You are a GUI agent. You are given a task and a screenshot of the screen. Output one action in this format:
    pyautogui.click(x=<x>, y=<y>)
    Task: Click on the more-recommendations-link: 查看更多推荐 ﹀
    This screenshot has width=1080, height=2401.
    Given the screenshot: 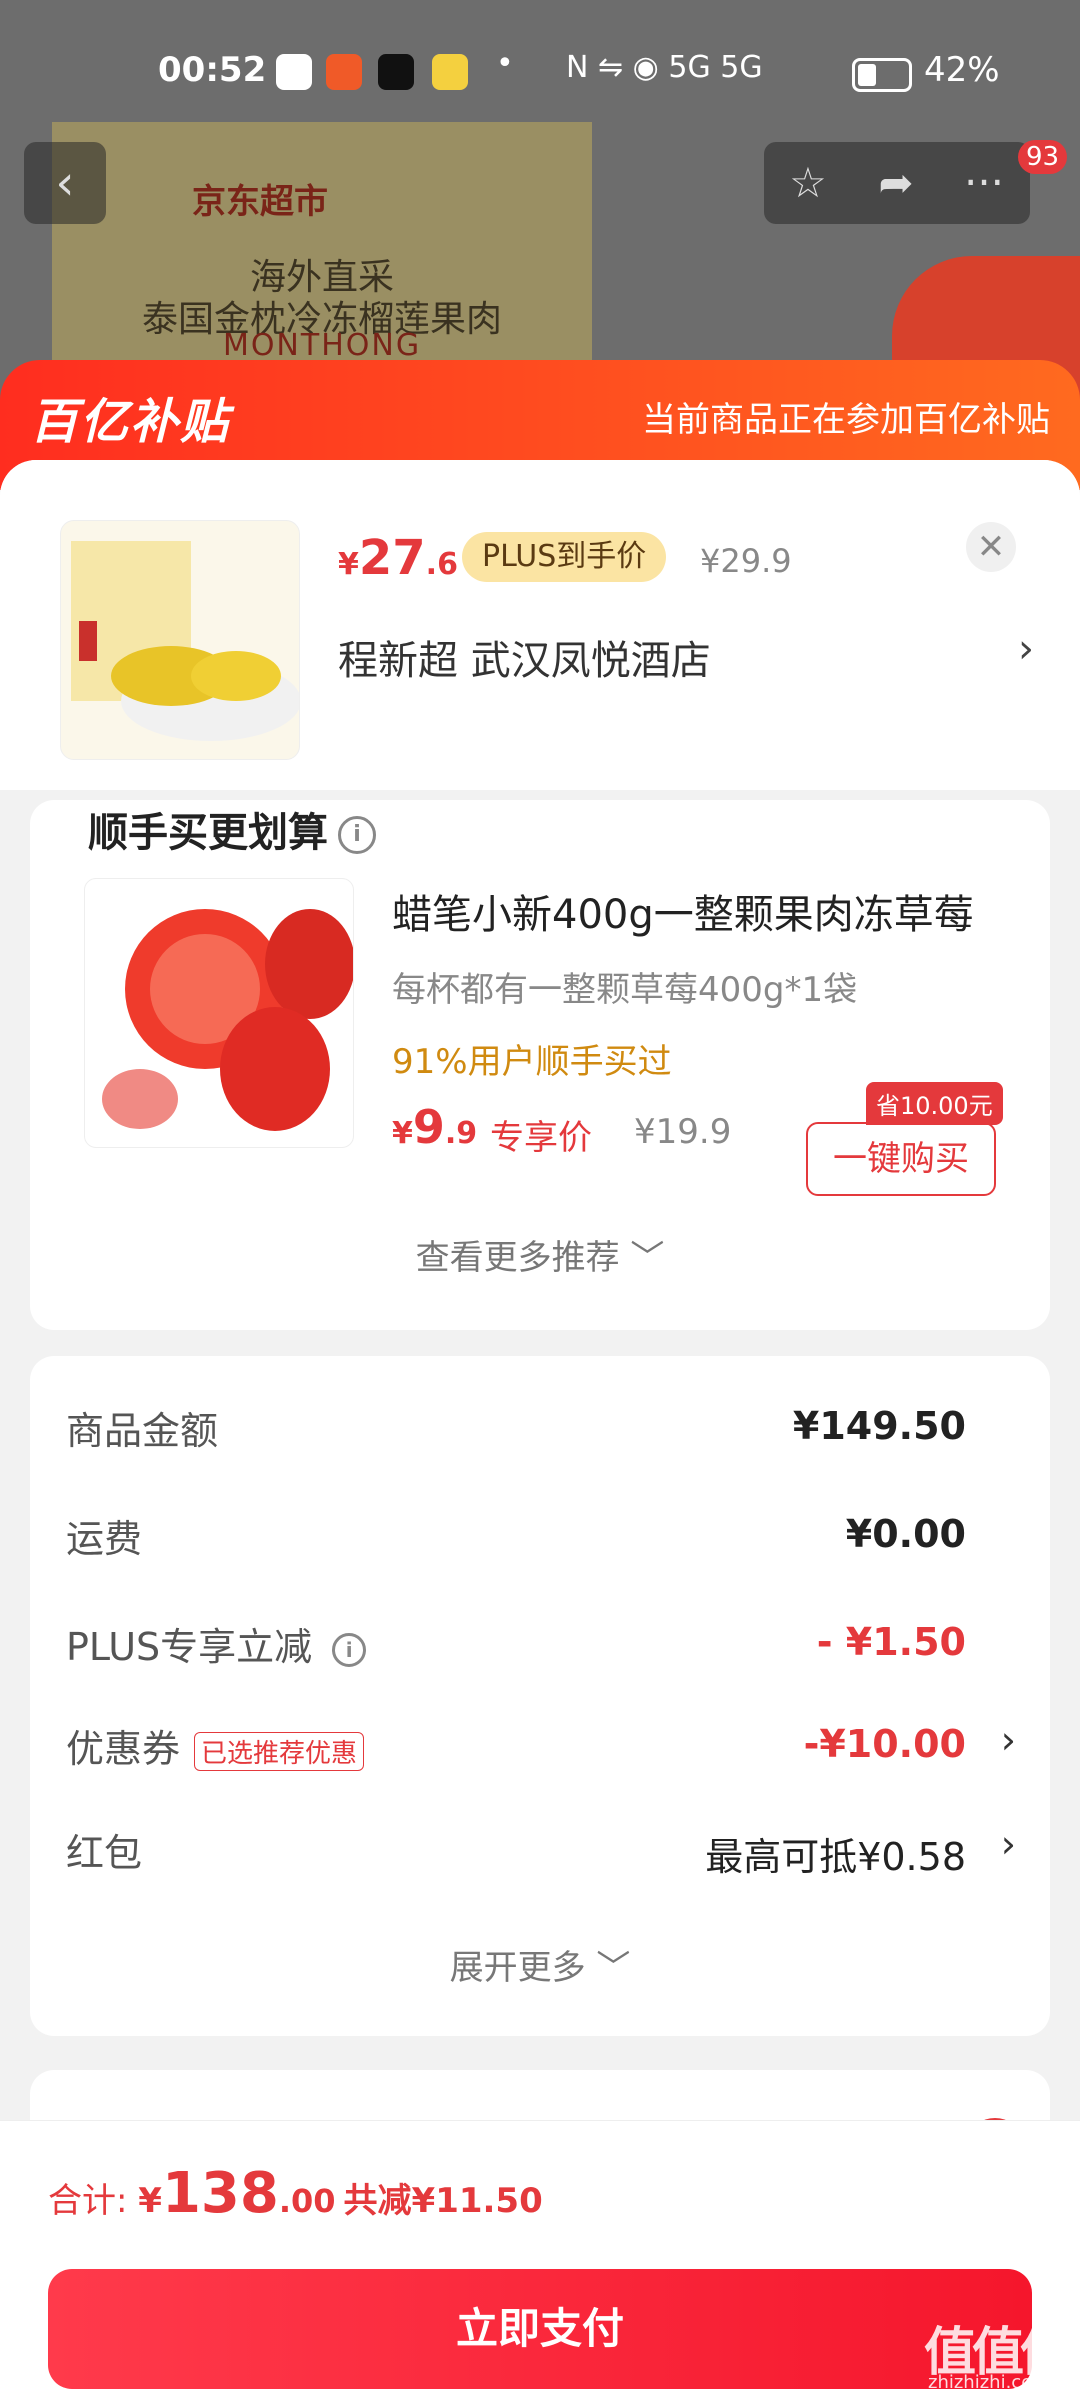 What is the action you would take?
    pyautogui.click(x=540, y=1254)
    